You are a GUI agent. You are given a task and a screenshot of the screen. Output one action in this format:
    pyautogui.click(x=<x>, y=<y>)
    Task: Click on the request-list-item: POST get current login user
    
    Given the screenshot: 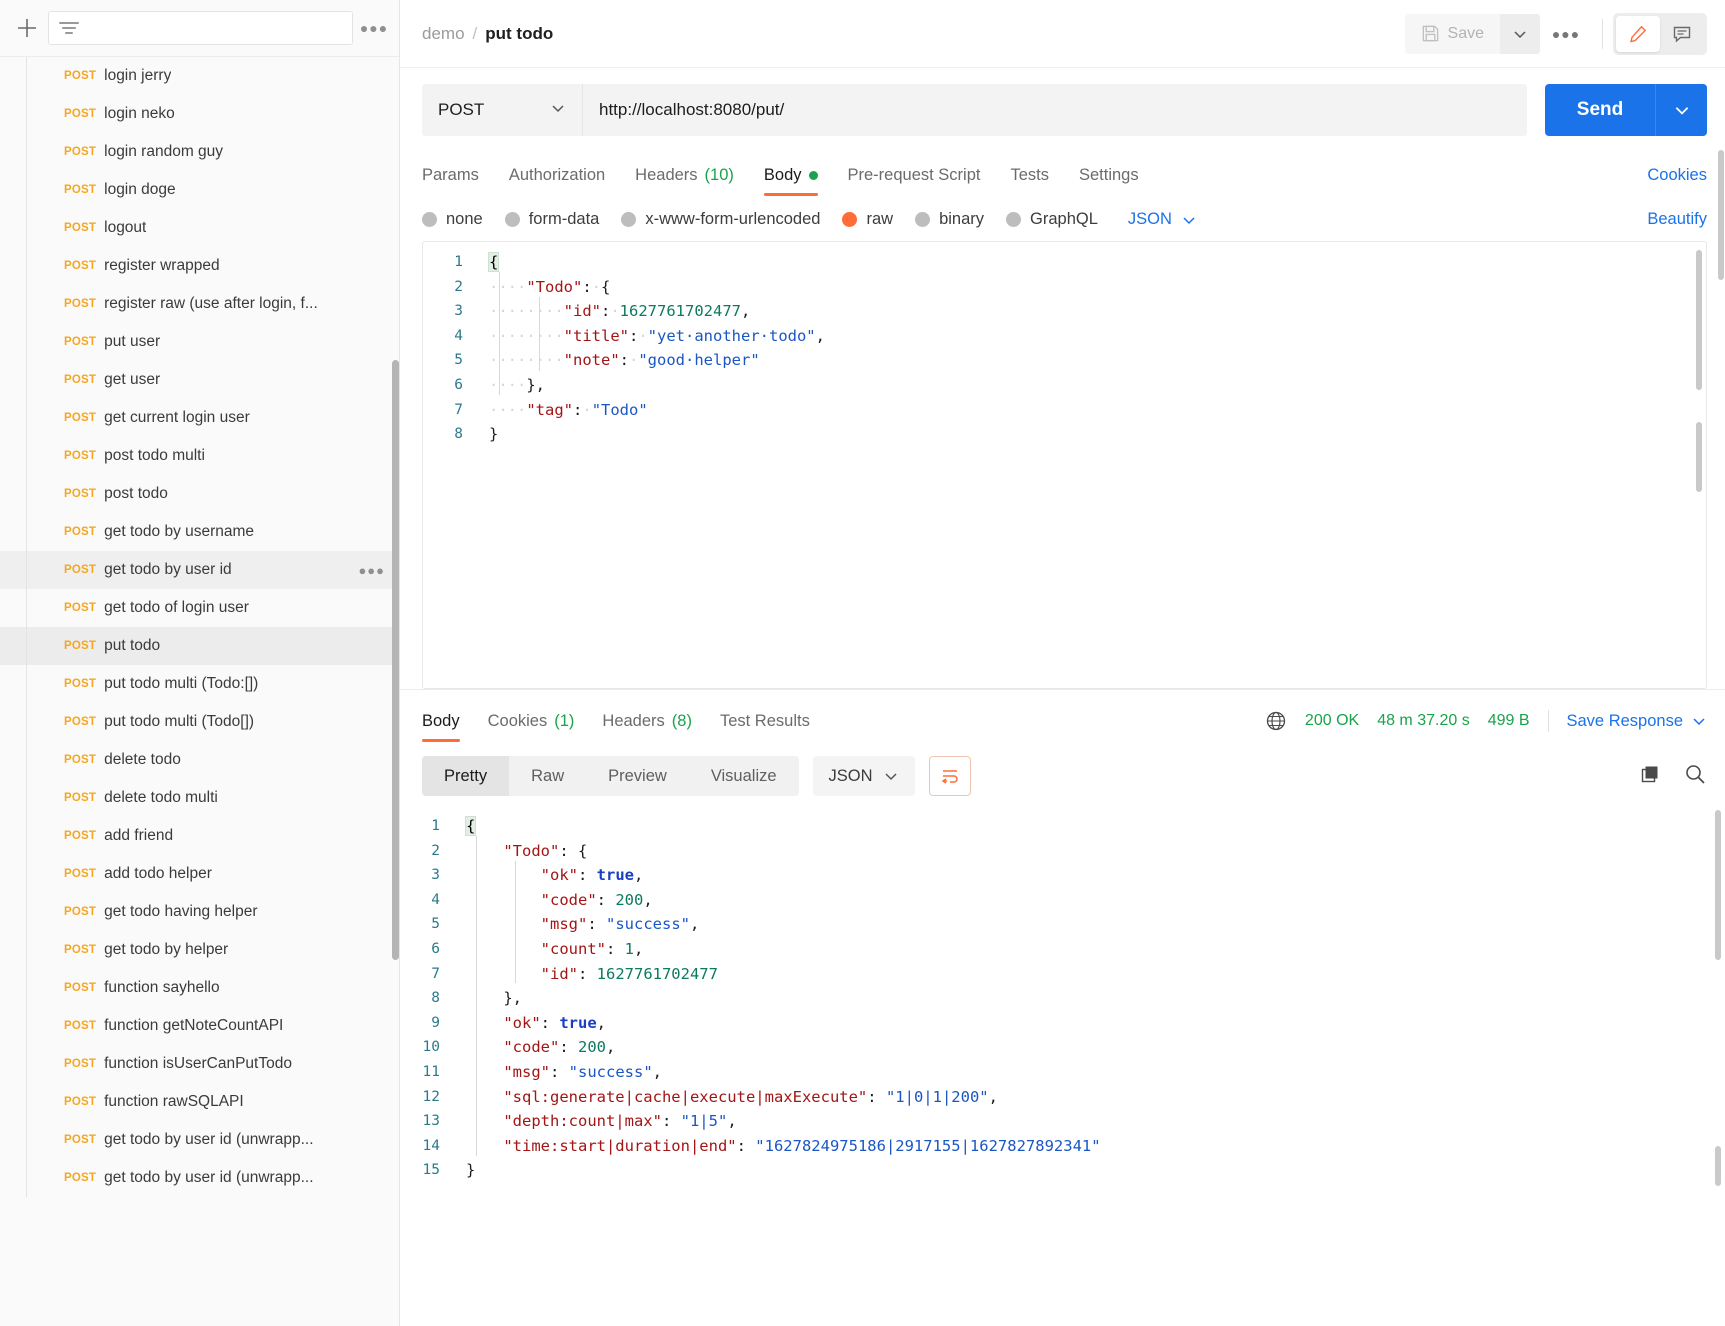 What is the action you would take?
    pyautogui.click(x=199, y=418)
    